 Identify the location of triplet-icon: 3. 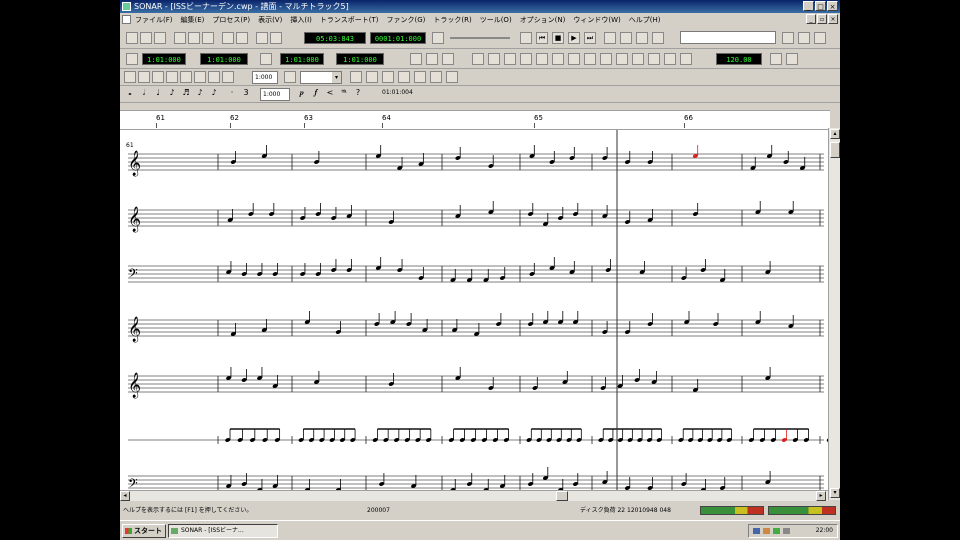
(246, 94).